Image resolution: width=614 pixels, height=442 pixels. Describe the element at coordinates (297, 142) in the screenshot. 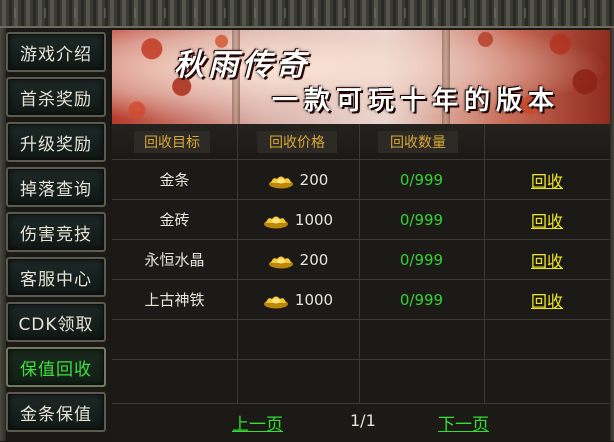

I see `header-recycle-price: 回收价格` at that location.